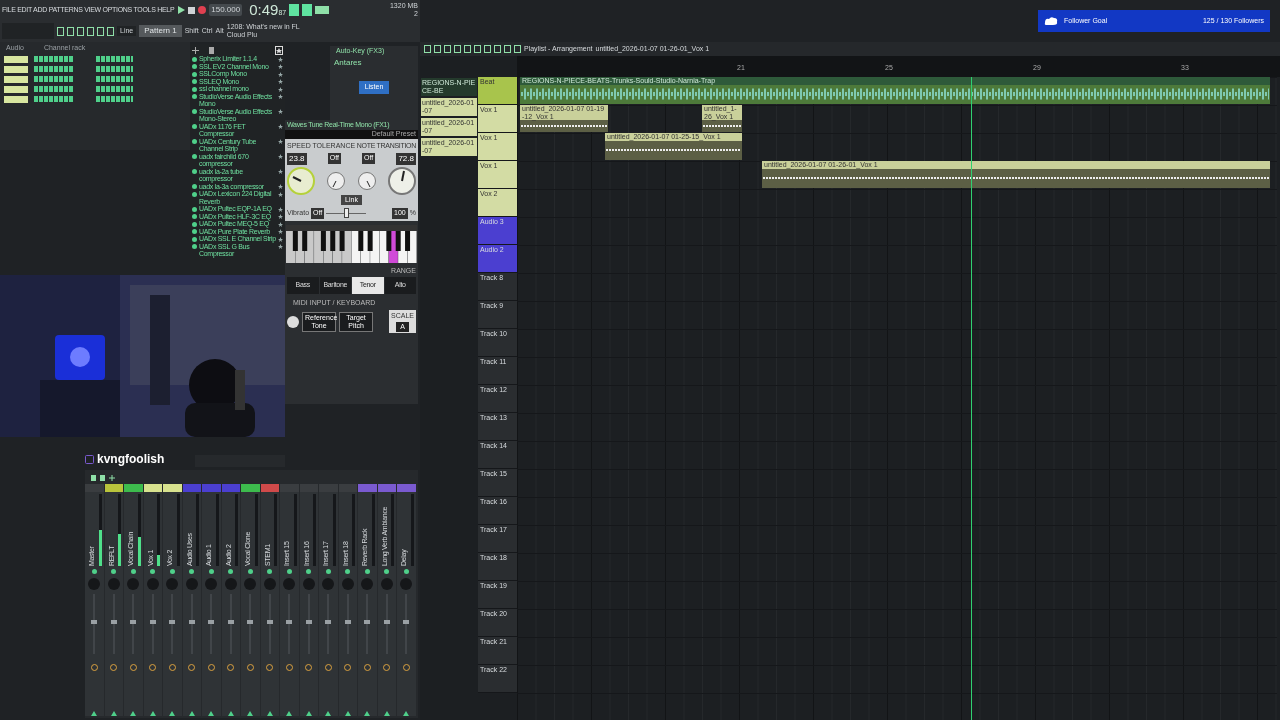  What do you see at coordinates (1051, 21) in the screenshot?
I see `cloud-icon` at bounding box center [1051, 21].